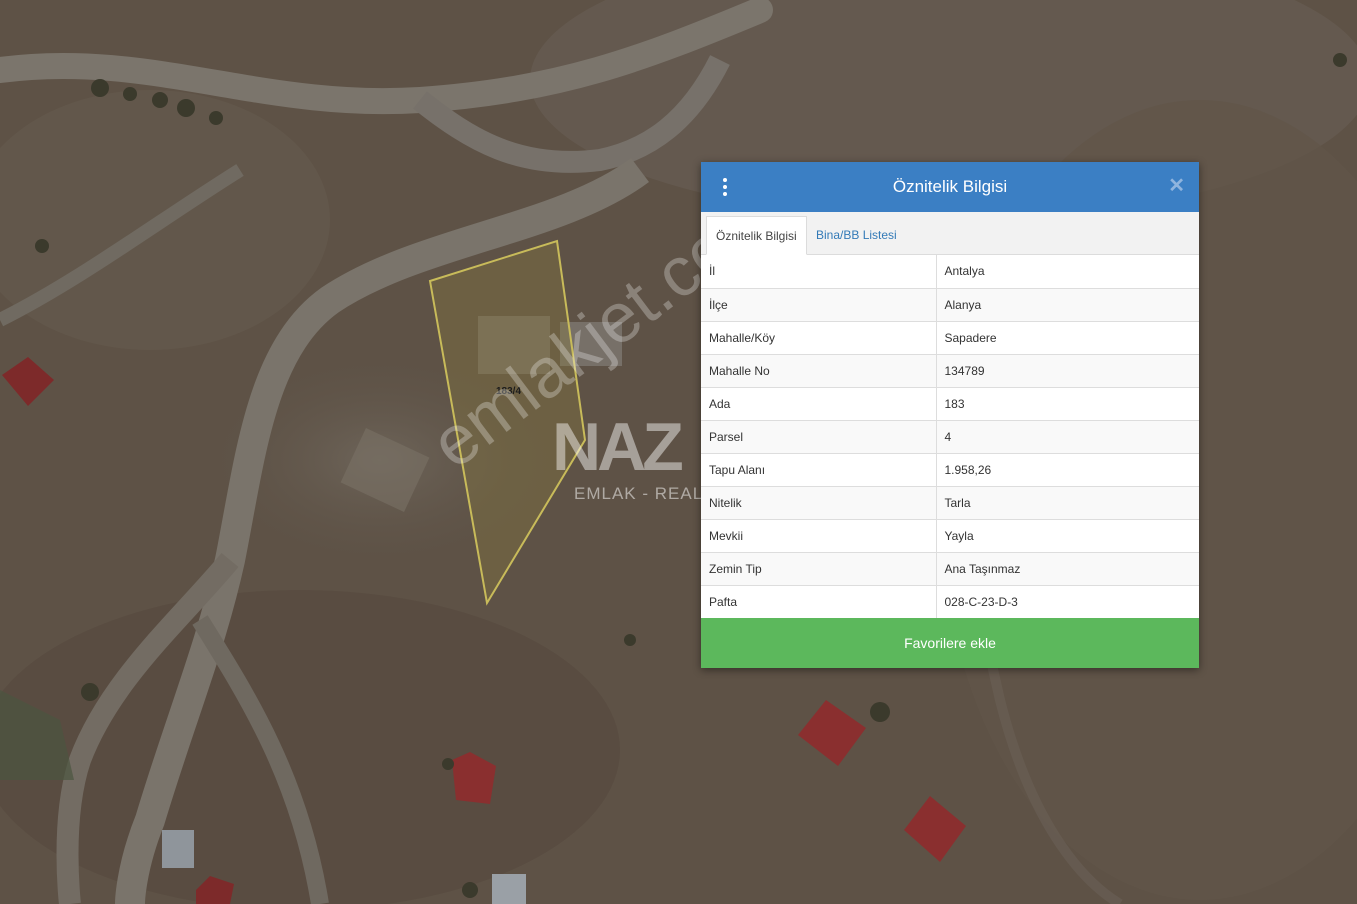 This screenshot has width=1357, height=904. Describe the element at coordinates (819, 370) in the screenshot. I see `row-key: Mahalle No` at that location.